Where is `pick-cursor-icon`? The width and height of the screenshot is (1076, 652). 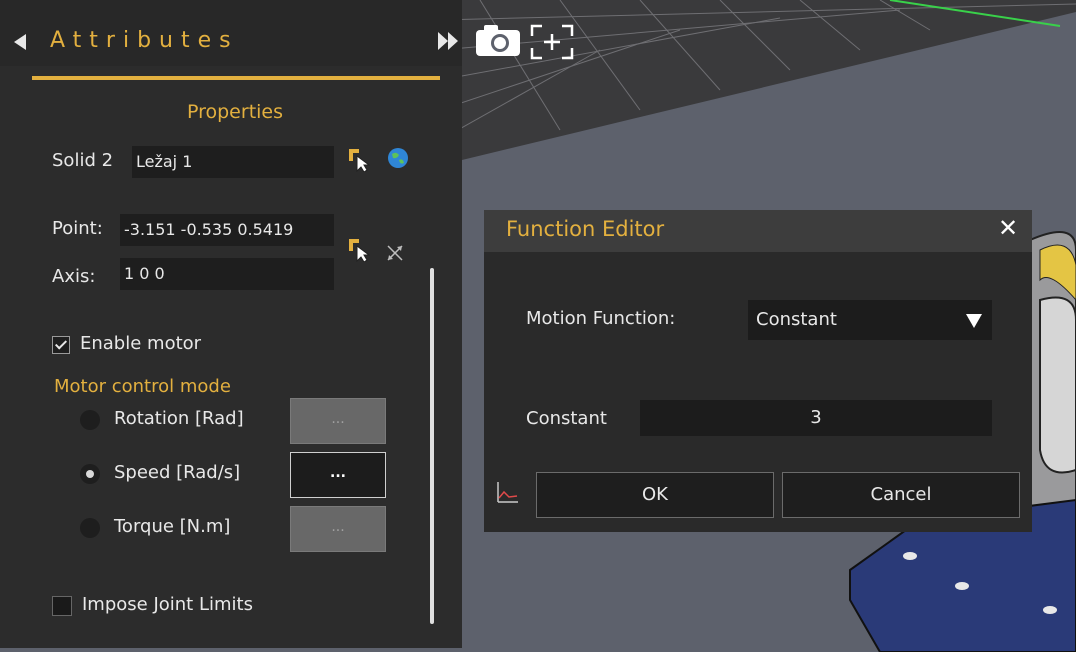
pick-cursor-icon is located at coordinates (359, 160).